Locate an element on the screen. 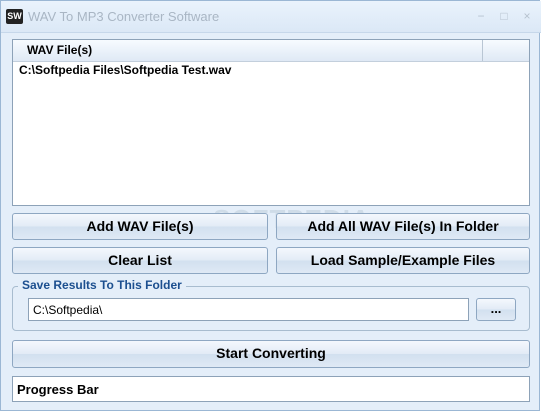 The width and height of the screenshot is (542, 413). close-icon: × is located at coordinates (527, 16).